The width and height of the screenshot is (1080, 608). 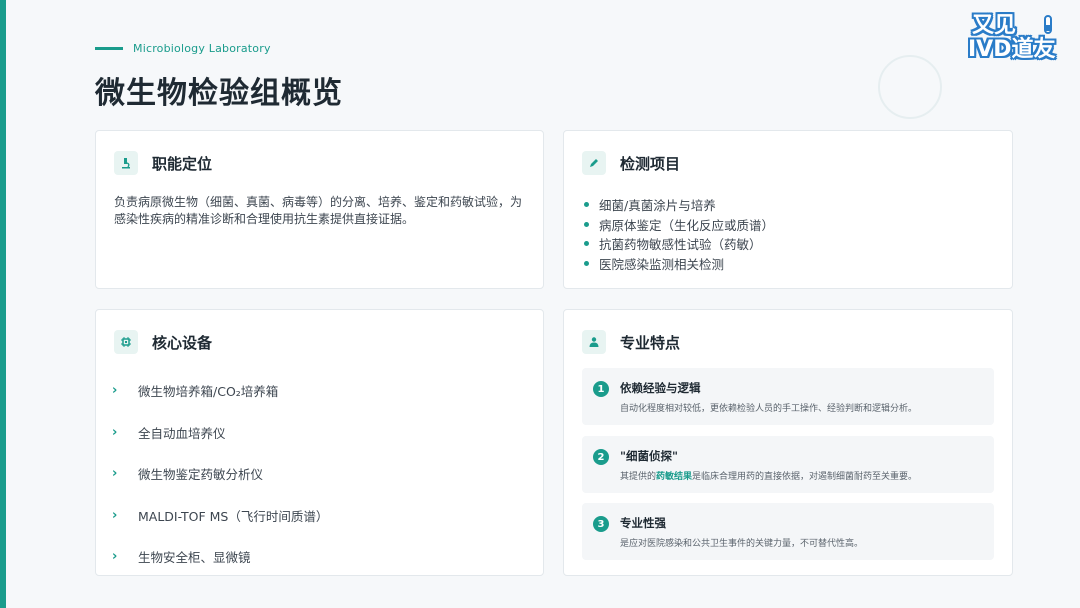 What do you see at coordinates (805, 477) in the screenshot?
I see `feature-desc-after: 是临床合理用药的直接依据，对遏制细菌耐药至关重要。` at bounding box center [805, 477].